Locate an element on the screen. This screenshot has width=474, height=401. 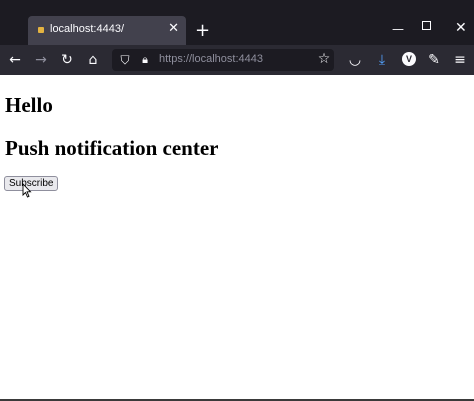
minimize-icon: — is located at coordinates (398, 29).